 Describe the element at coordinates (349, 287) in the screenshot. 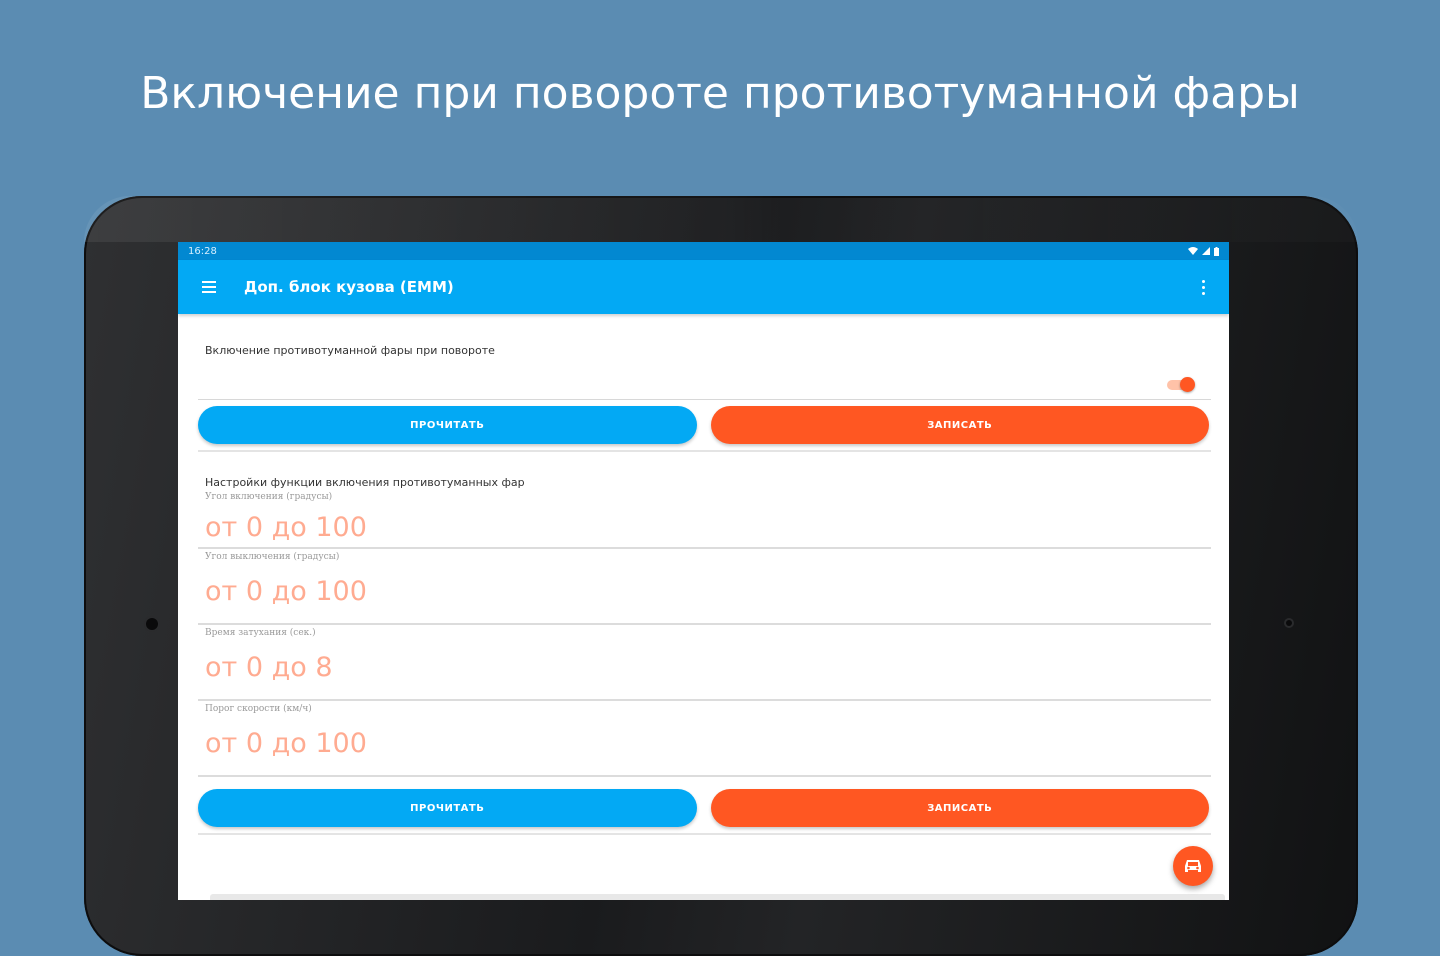

I see `app-bar-title: Доп. блок кузова (EMM)` at that location.